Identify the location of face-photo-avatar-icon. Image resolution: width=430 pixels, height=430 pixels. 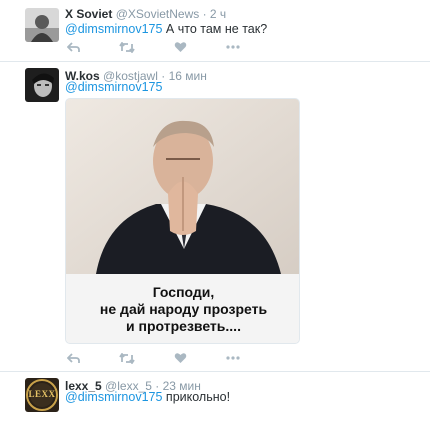
(42, 85).